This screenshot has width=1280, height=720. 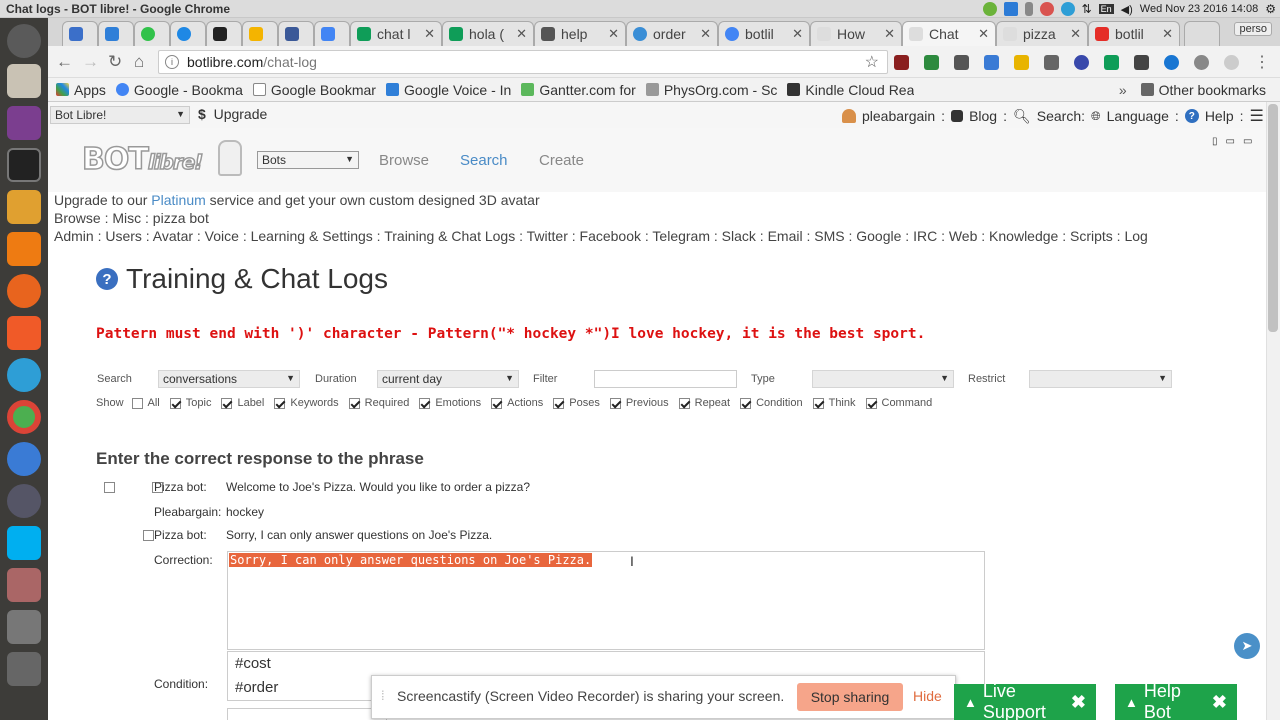 What do you see at coordinates (1028, 9) in the screenshot?
I see `microphone-icon` at bounding box center [1028, 9].